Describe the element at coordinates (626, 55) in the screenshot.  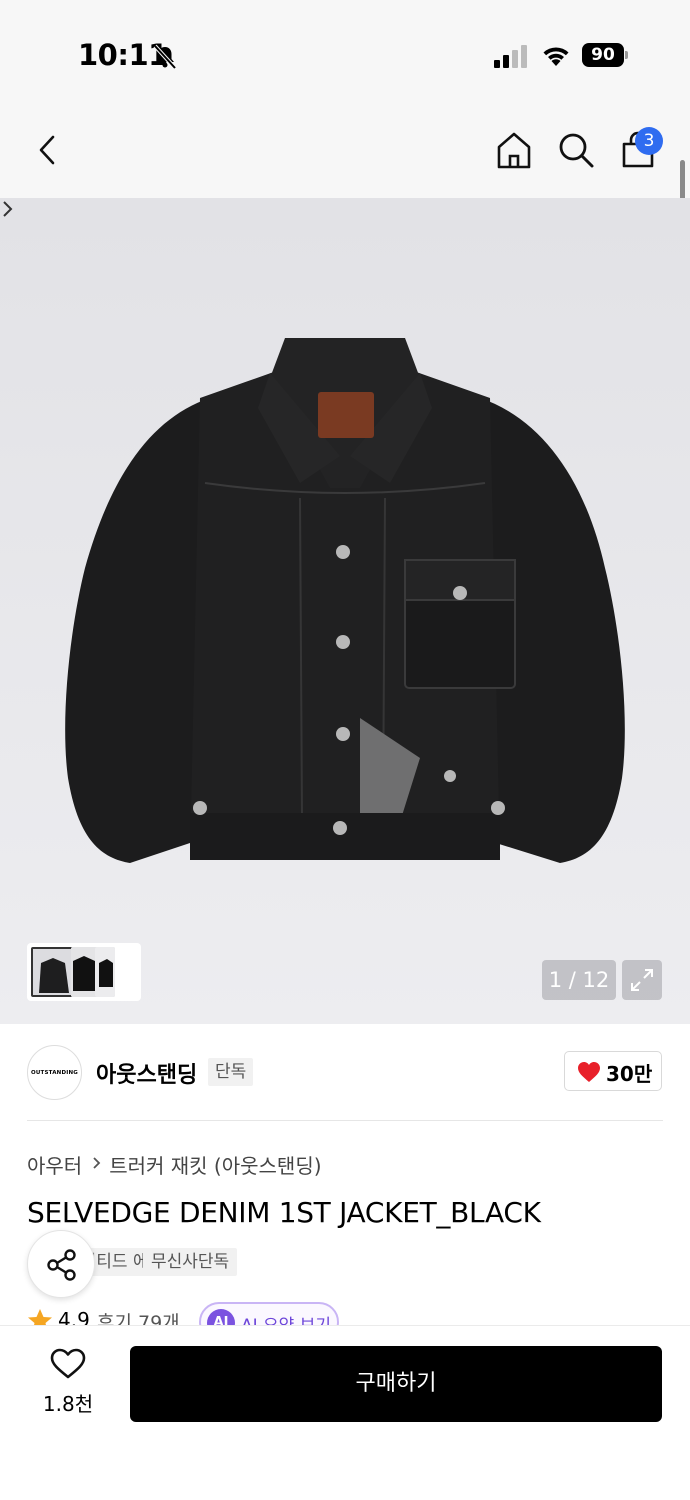
I see `battery-tip` at that location.